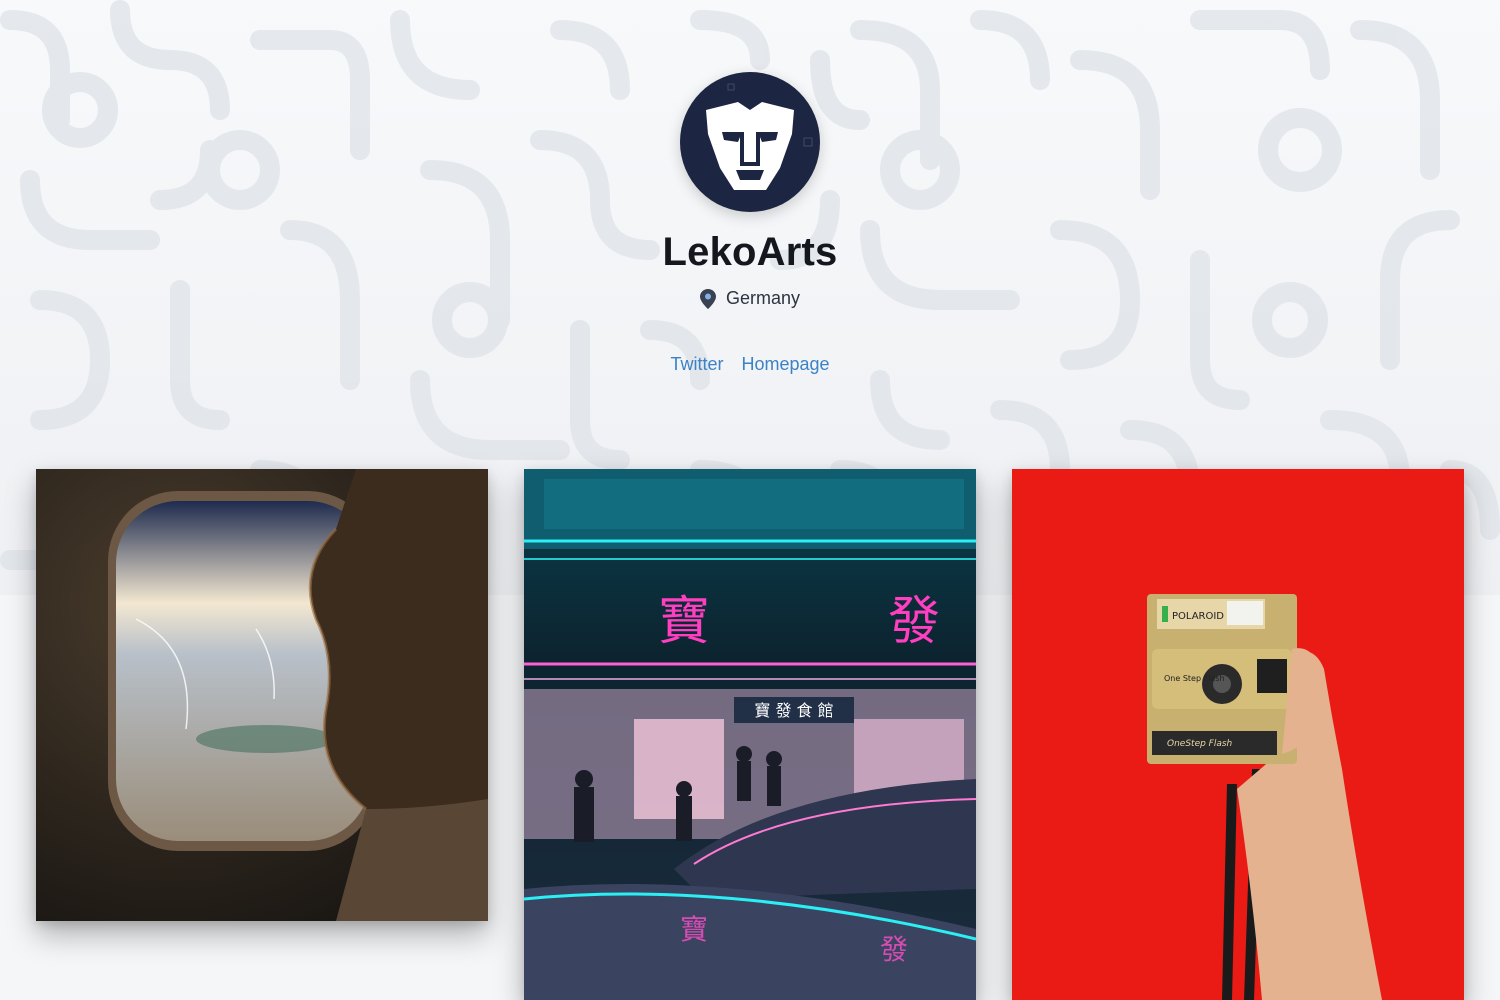 This screenshot has width=1500, height=1000. I want to click on twitter-link: Twitter, so click(696, 364).